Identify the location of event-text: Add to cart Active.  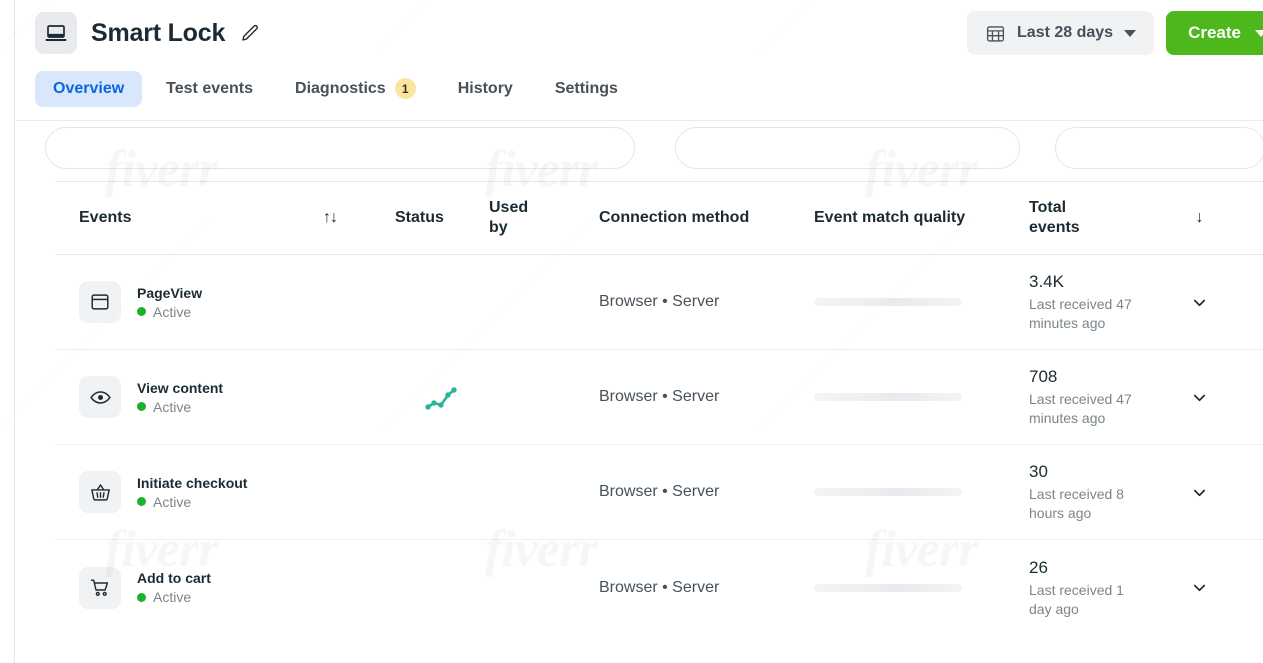
(174, 587).